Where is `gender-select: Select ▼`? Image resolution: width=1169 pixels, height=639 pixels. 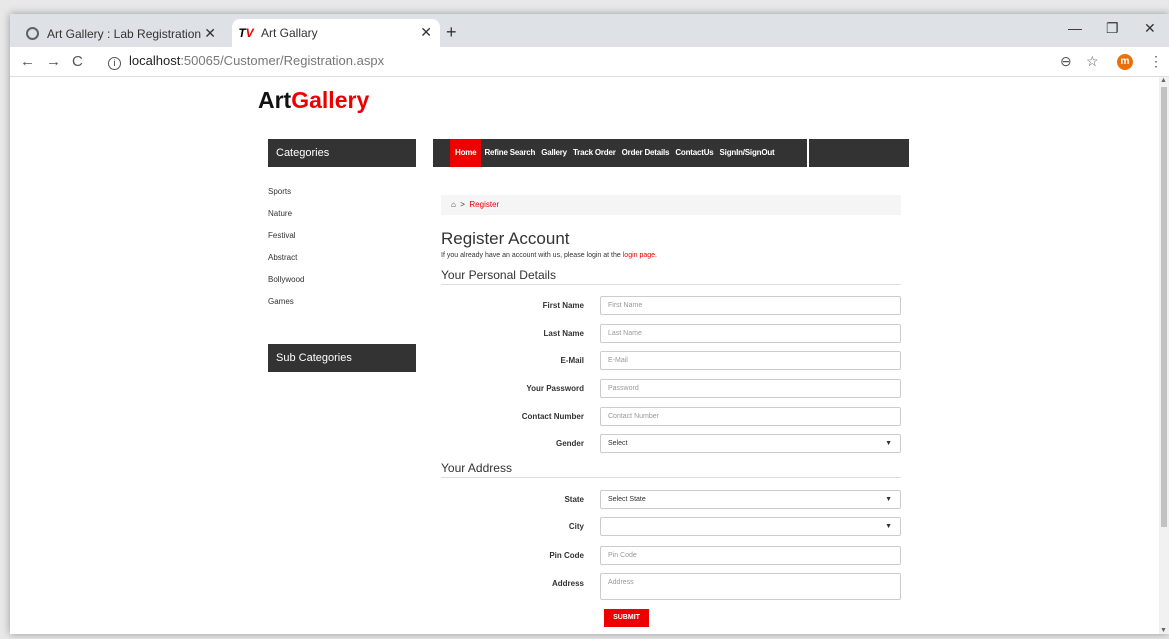 gender-select: Select ▼ is located at coordinates (750, 443).